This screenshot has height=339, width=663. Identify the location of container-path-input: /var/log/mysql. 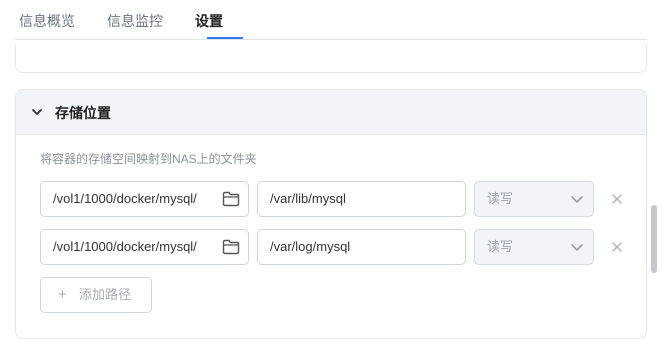
(361, 247).